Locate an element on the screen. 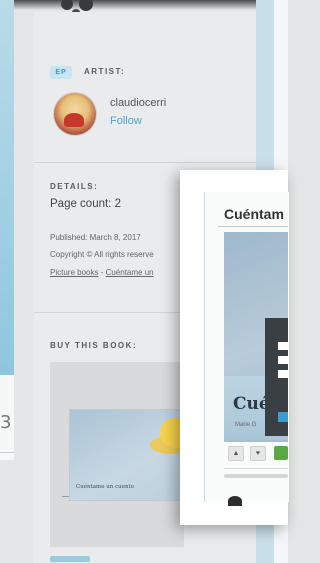 The width and height of the screenshot is (320, 563). book-cover: Cuéntame un cuento is located at coordinates (126, 455).